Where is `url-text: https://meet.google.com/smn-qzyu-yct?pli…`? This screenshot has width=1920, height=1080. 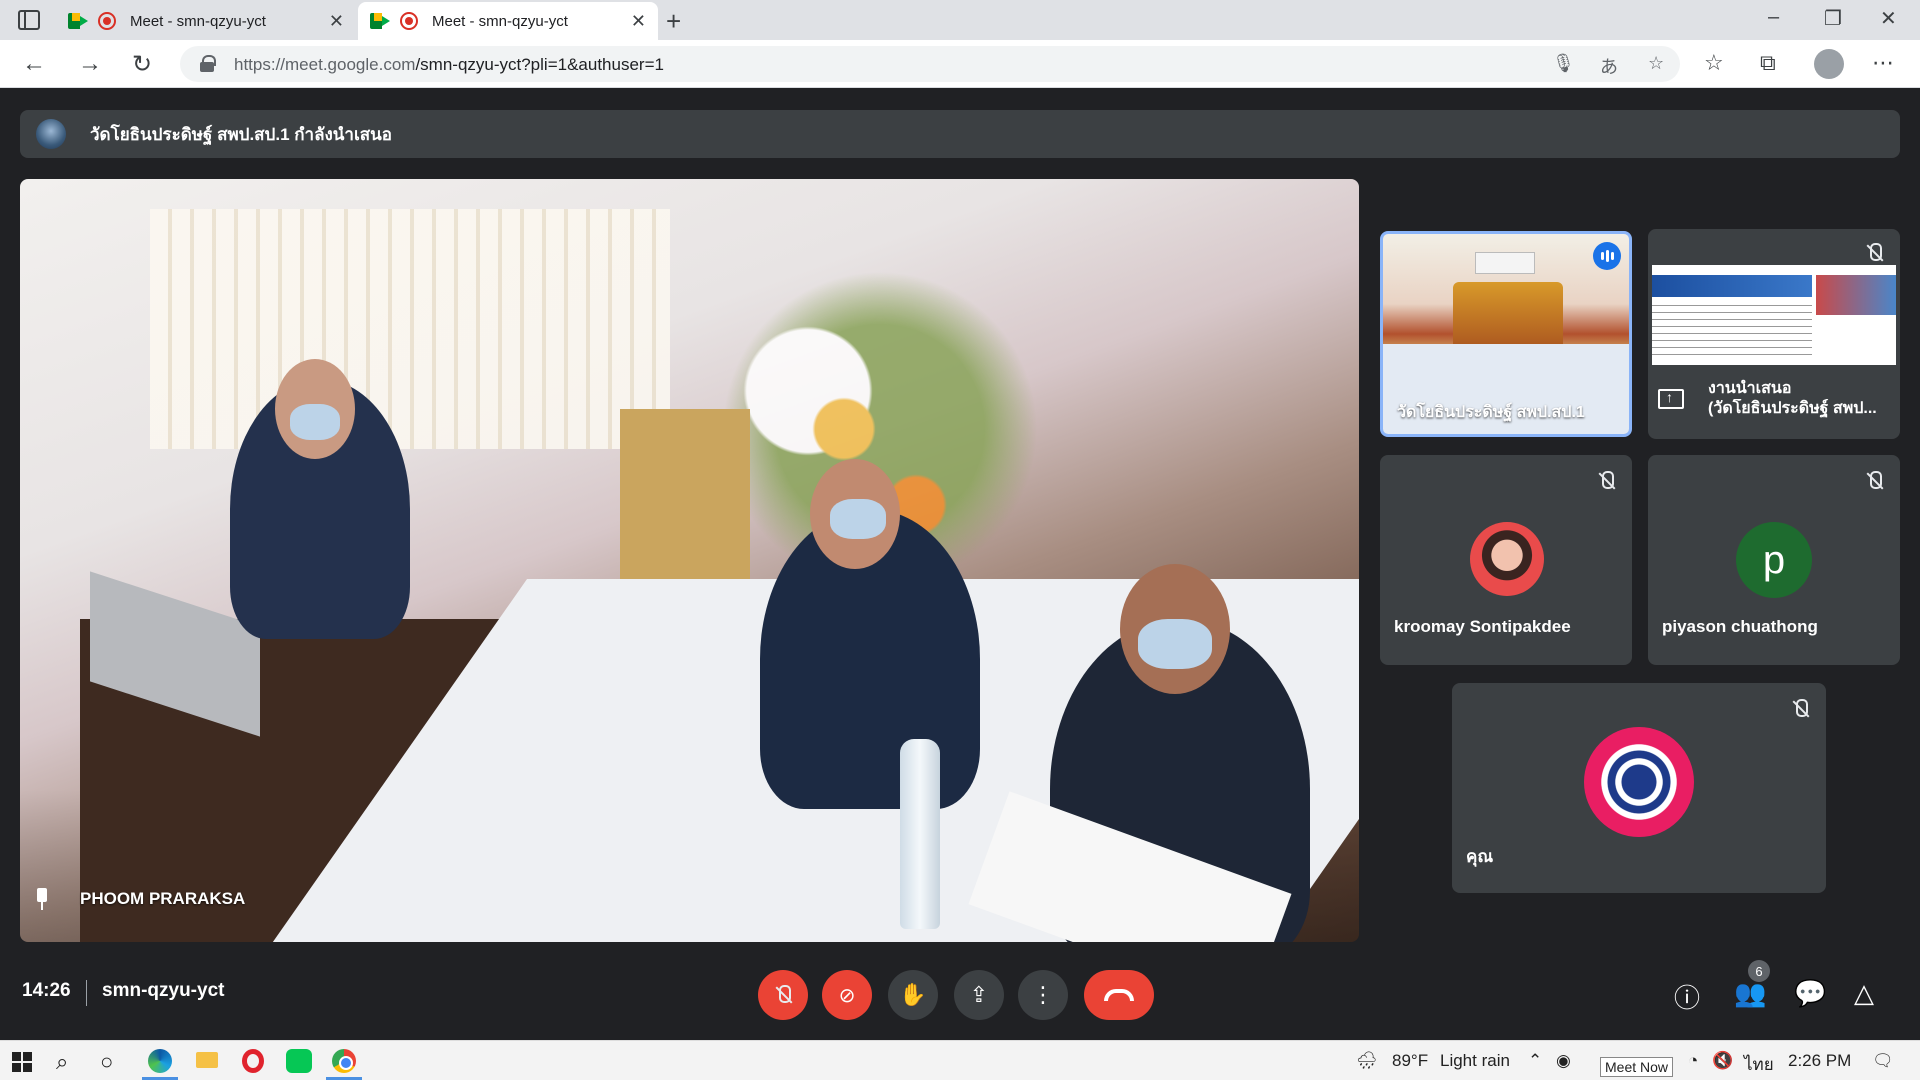
url-text: https://meet.google.com/smn-qzyu-yct?pli… is located at coordinates (449, 65).